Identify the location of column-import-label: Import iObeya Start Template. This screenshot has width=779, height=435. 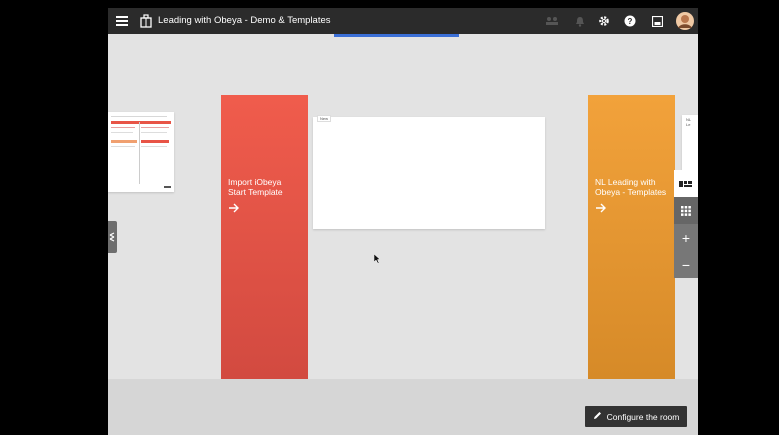
(255, 187).